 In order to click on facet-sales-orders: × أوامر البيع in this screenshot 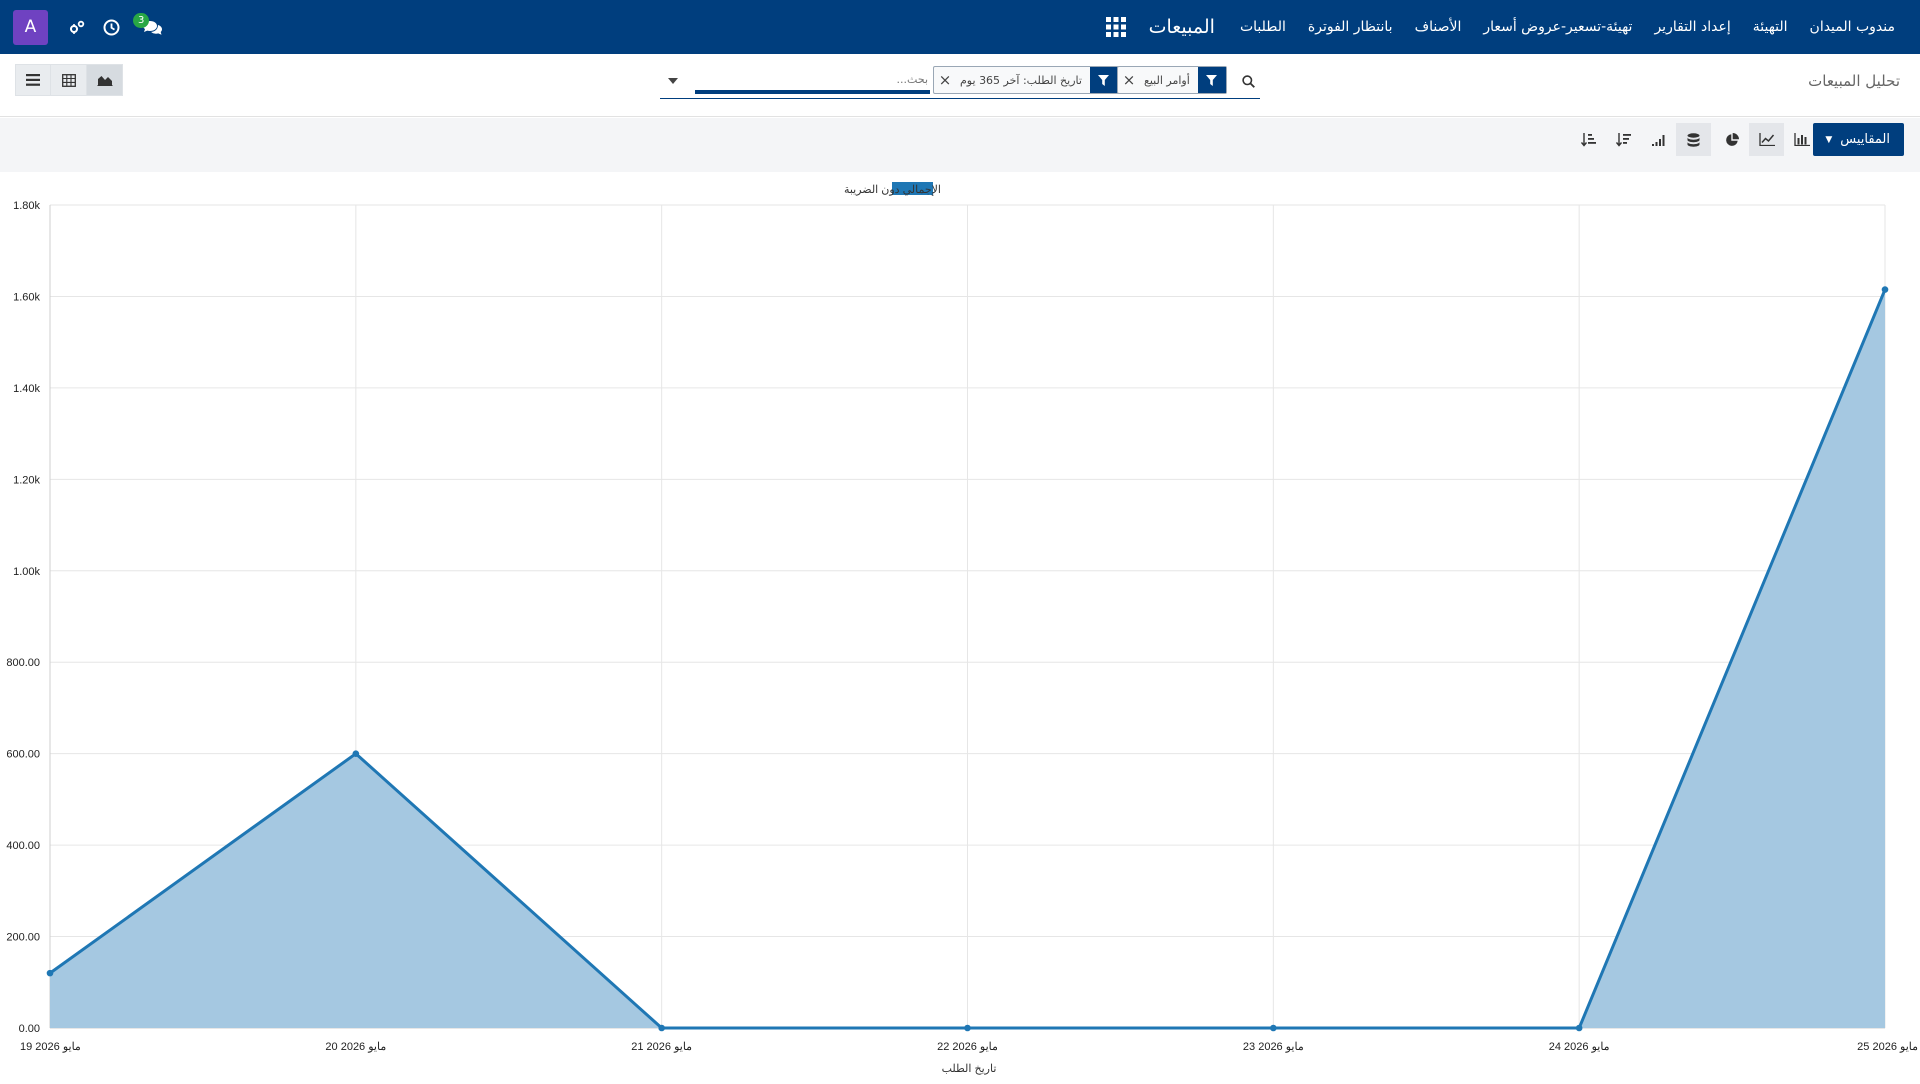, I will do `click(1172, 80)`.